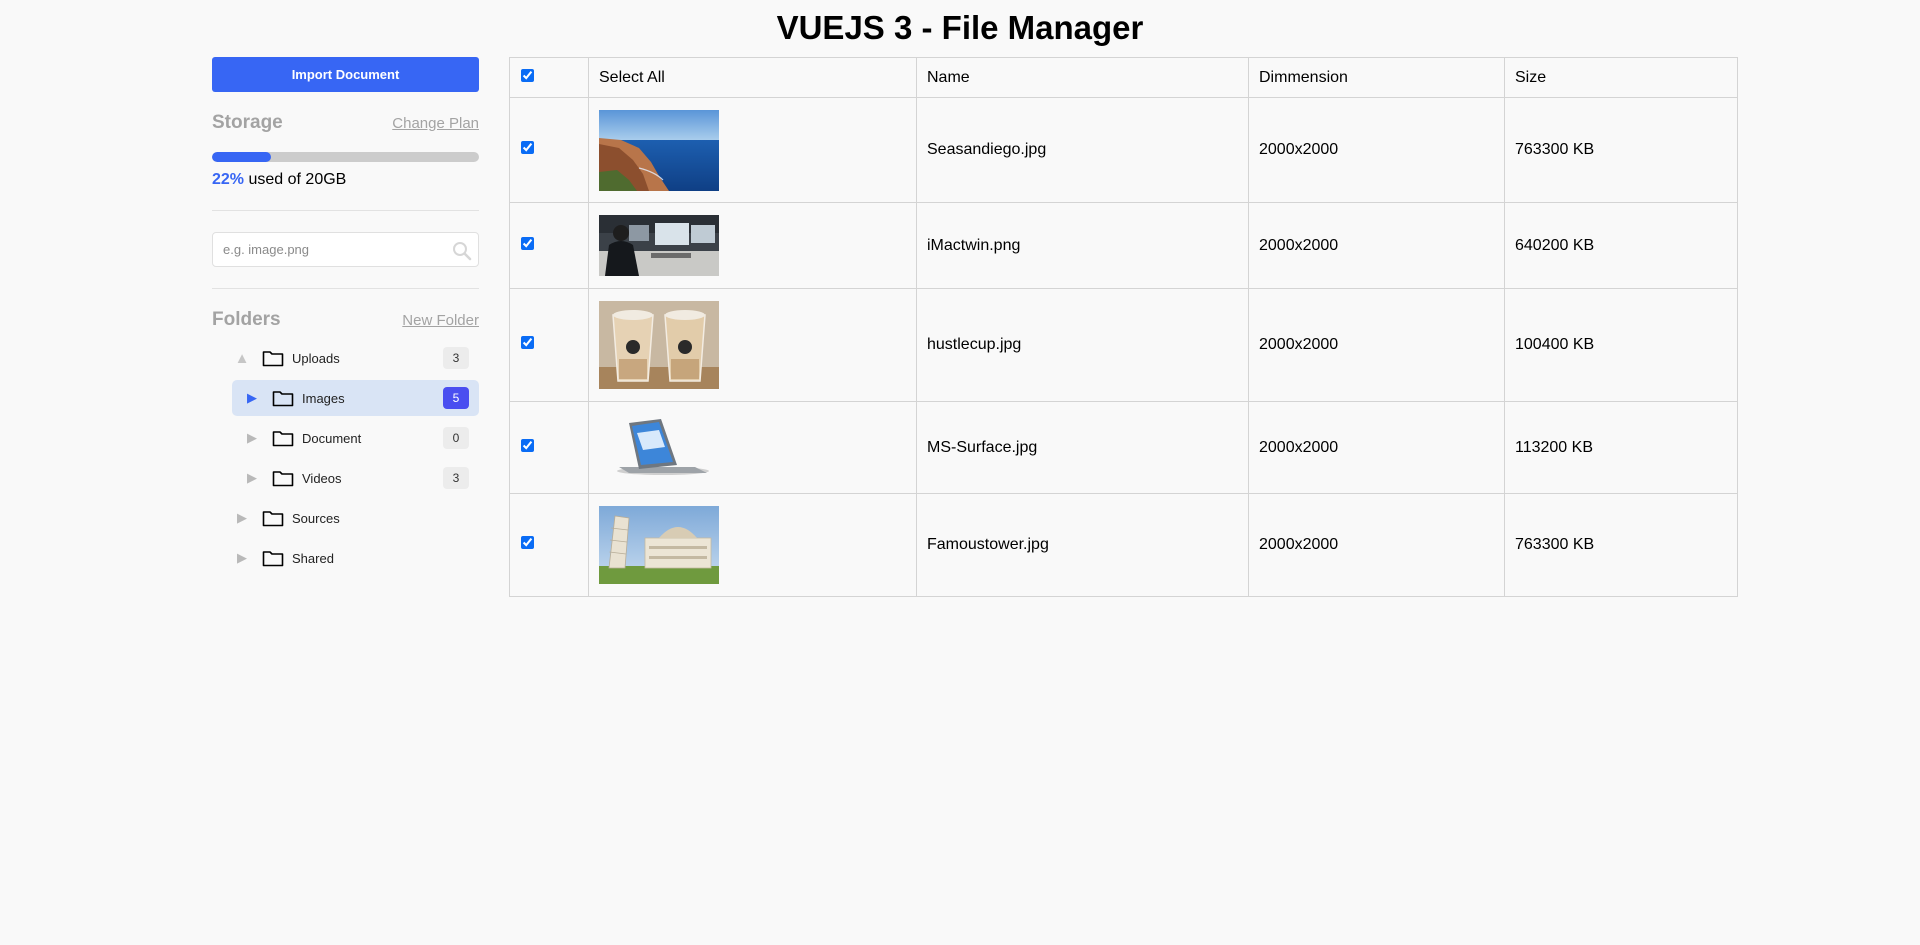 The height and width of the screenshot is (945, 1920). What do you see at coordinates (1376, 77) in the screenshot?
I see `dimension-header: Dimmension` at bounding box center [1376, 77].